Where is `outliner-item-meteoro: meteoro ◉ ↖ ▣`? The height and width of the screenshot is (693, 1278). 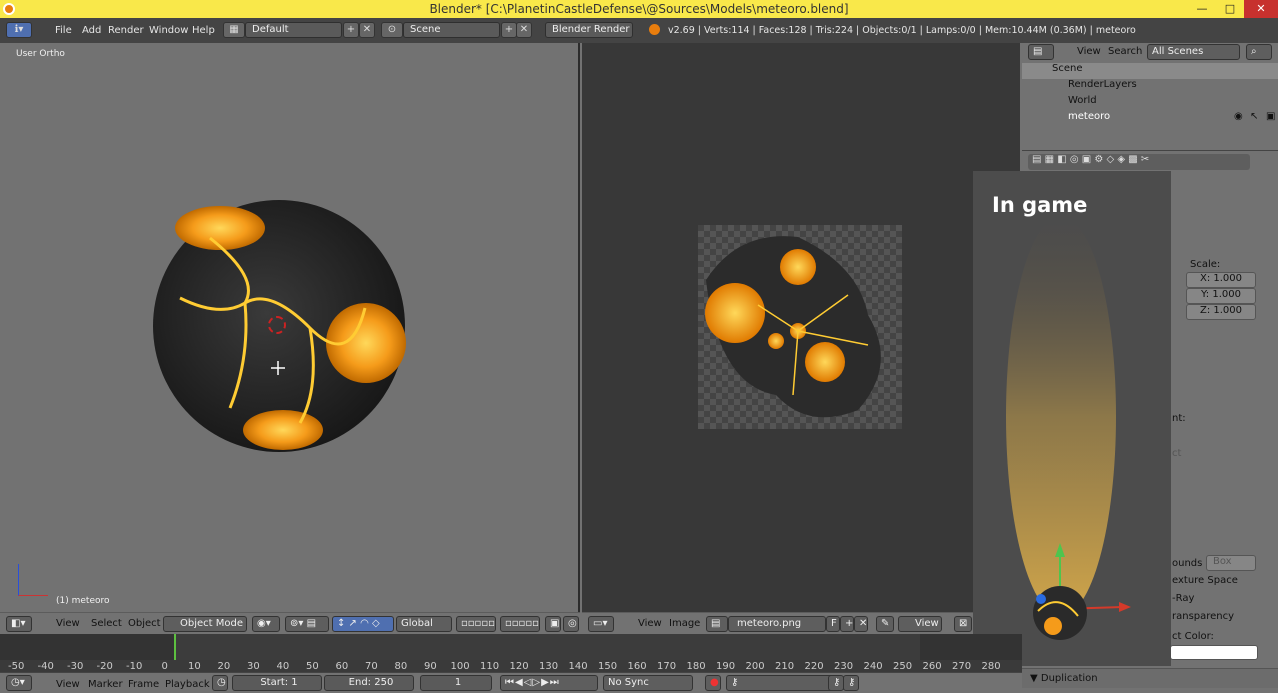
outliner-item-meteoro: meteoro ◉ ↖ ▣ is located at coordinates (1150, 119).